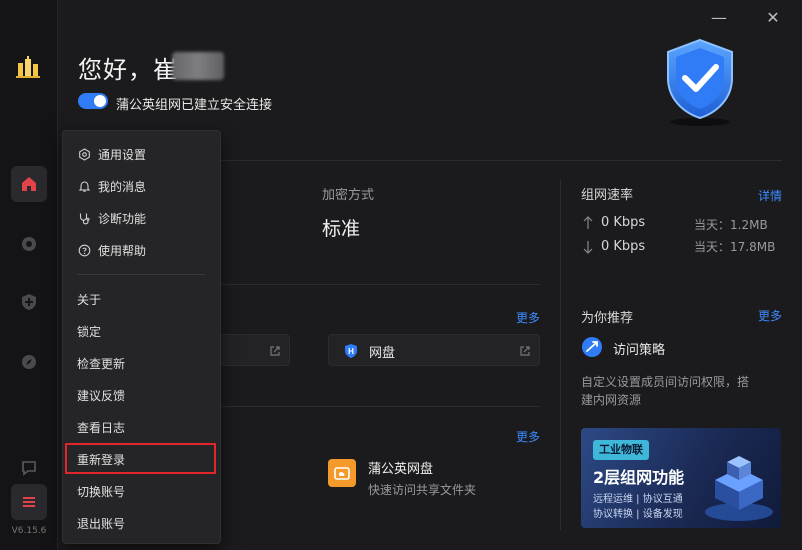 The image size is (802, 550). I want to click on arrow-down-icon, so click(588, 247).